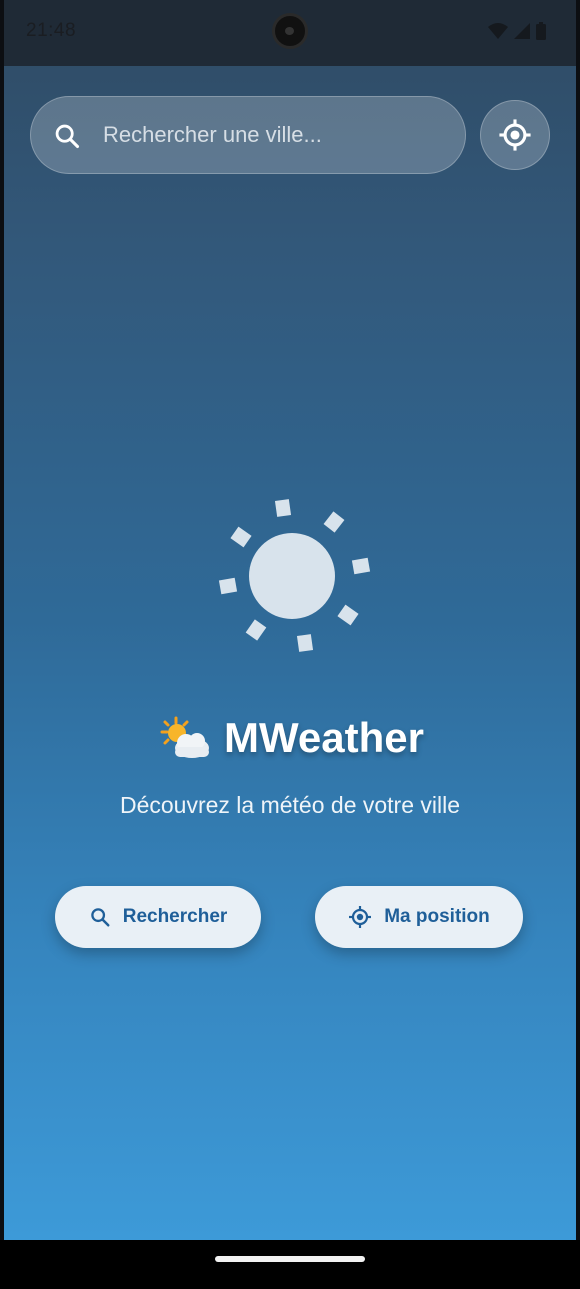  Describe the element at coordinates (292, 576) in the screenshot. I see `sun-icon` at that location.